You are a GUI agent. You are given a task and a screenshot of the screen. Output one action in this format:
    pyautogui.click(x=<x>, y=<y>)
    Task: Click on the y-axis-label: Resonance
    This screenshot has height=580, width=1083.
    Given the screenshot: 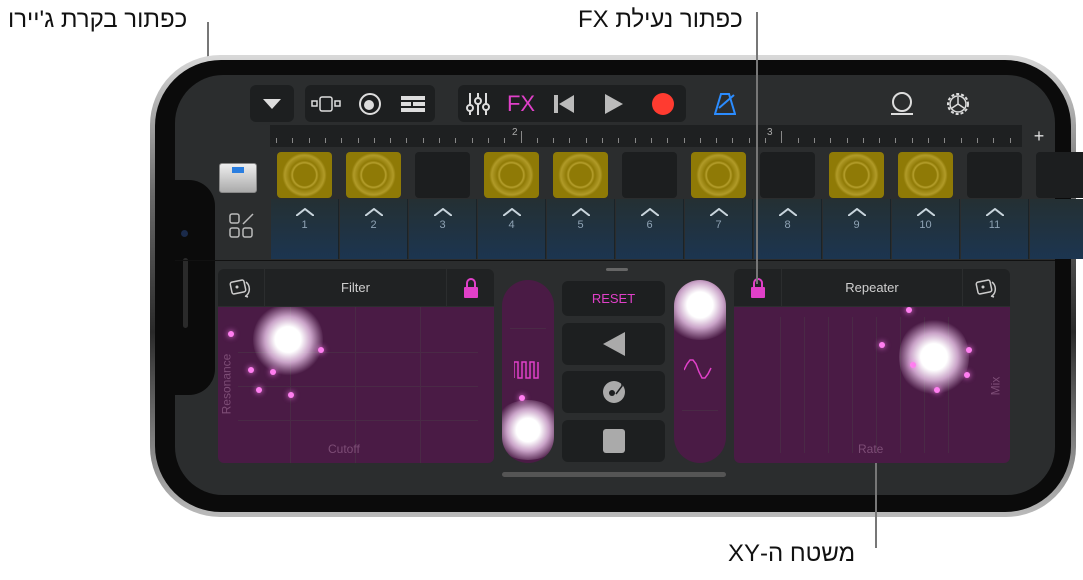 What is the action you would take?
    pyautogui.click(x=226, y=384)
    